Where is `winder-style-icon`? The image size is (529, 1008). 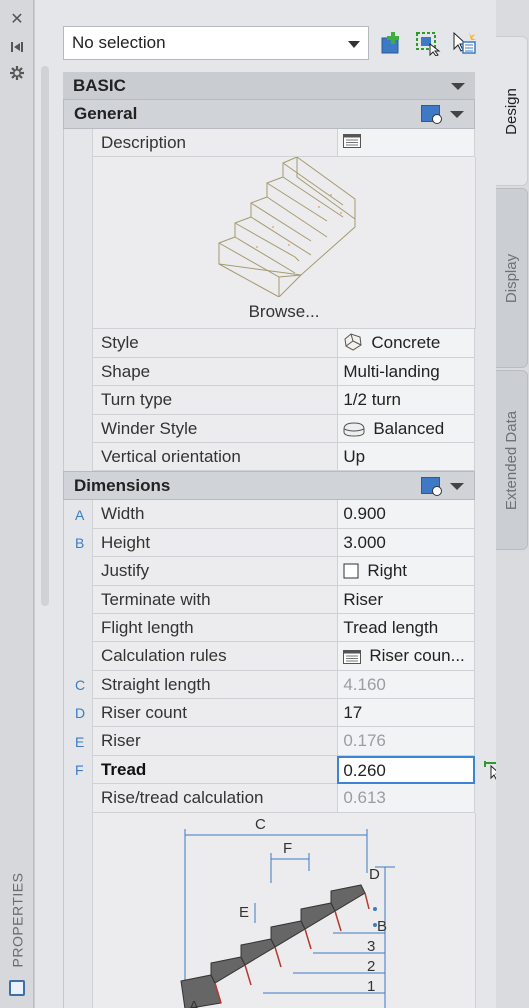 winder-style-icon is located at coordinates (354, 429).